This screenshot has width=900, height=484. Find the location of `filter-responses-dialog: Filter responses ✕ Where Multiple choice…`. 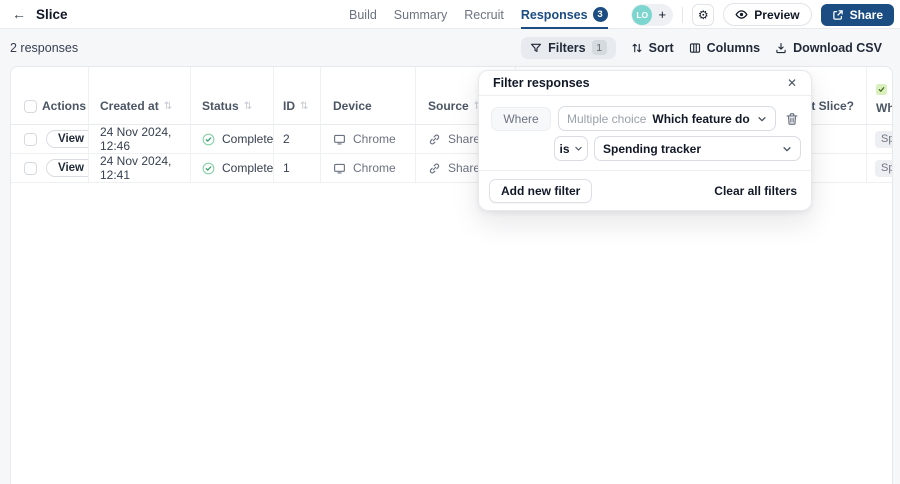

filter-responses-dialog: Filter responses ✕ Where Multiple choice… is located at coordinates (645, 140).